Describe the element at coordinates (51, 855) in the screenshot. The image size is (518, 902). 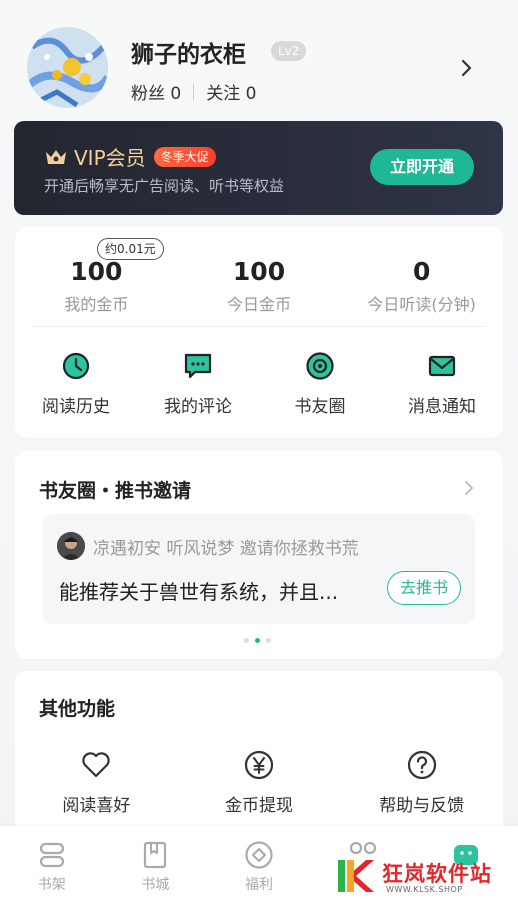
I see `bookshelf-icon` at that location.